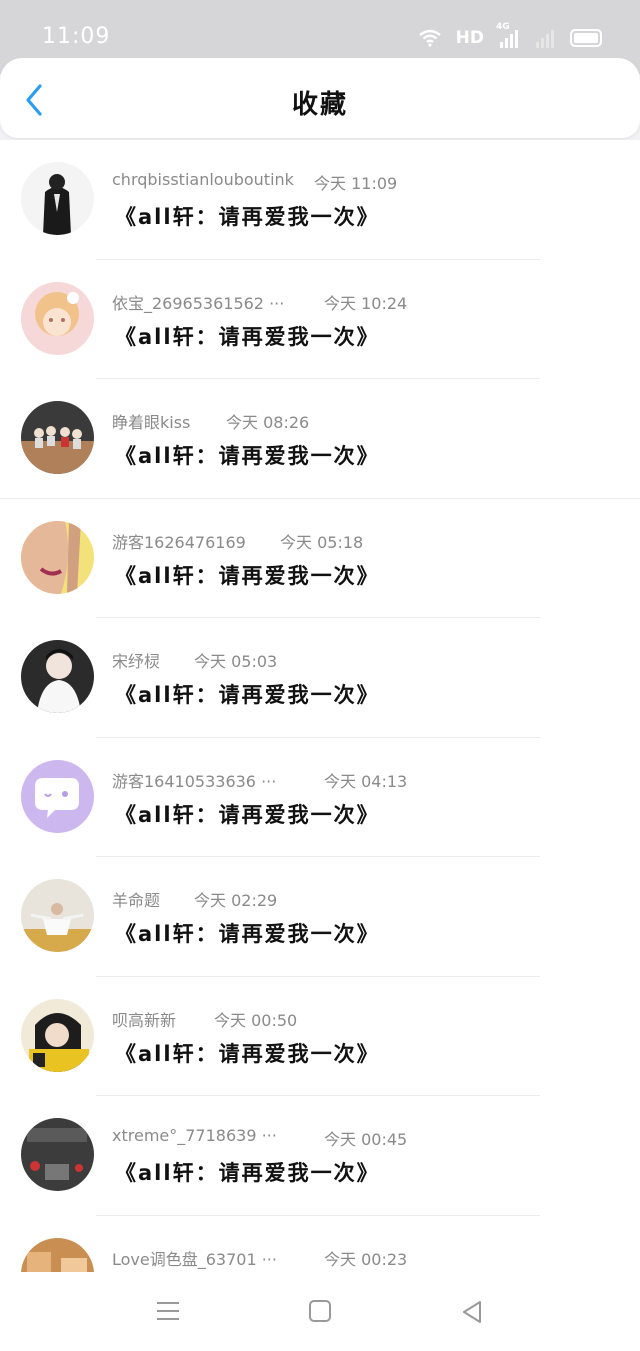  Describe the element at coordinates (203, 179) in the screenshot. I see `author-name: chrqbisstianlouboutink` at that location.